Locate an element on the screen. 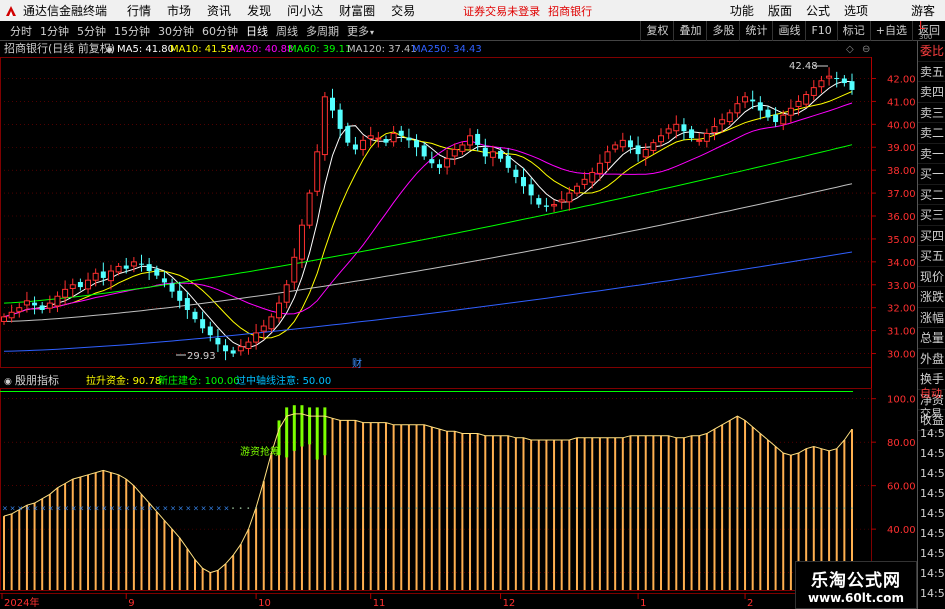  diamond-icon: ◇ is located at coordinates (850, 49).